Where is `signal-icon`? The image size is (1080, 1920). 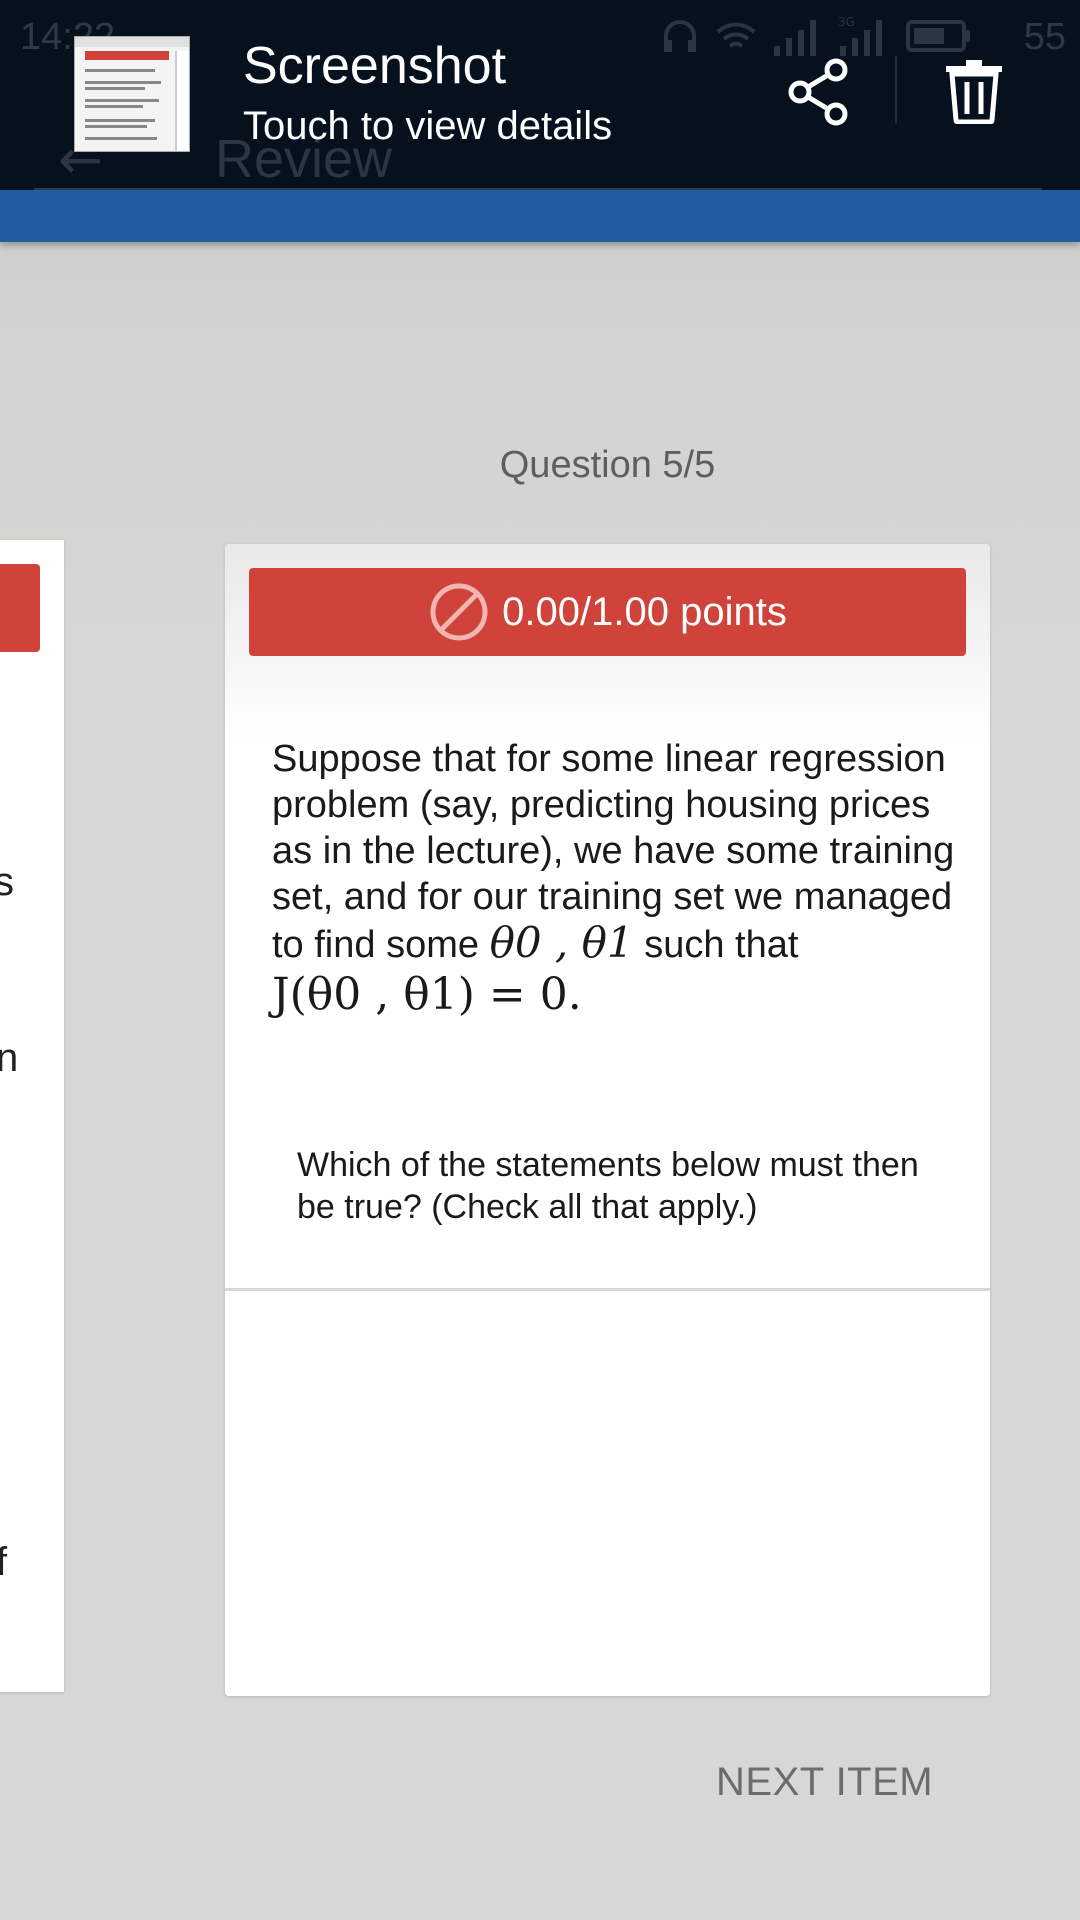 signal-icon is located at coordinates (795, 38).